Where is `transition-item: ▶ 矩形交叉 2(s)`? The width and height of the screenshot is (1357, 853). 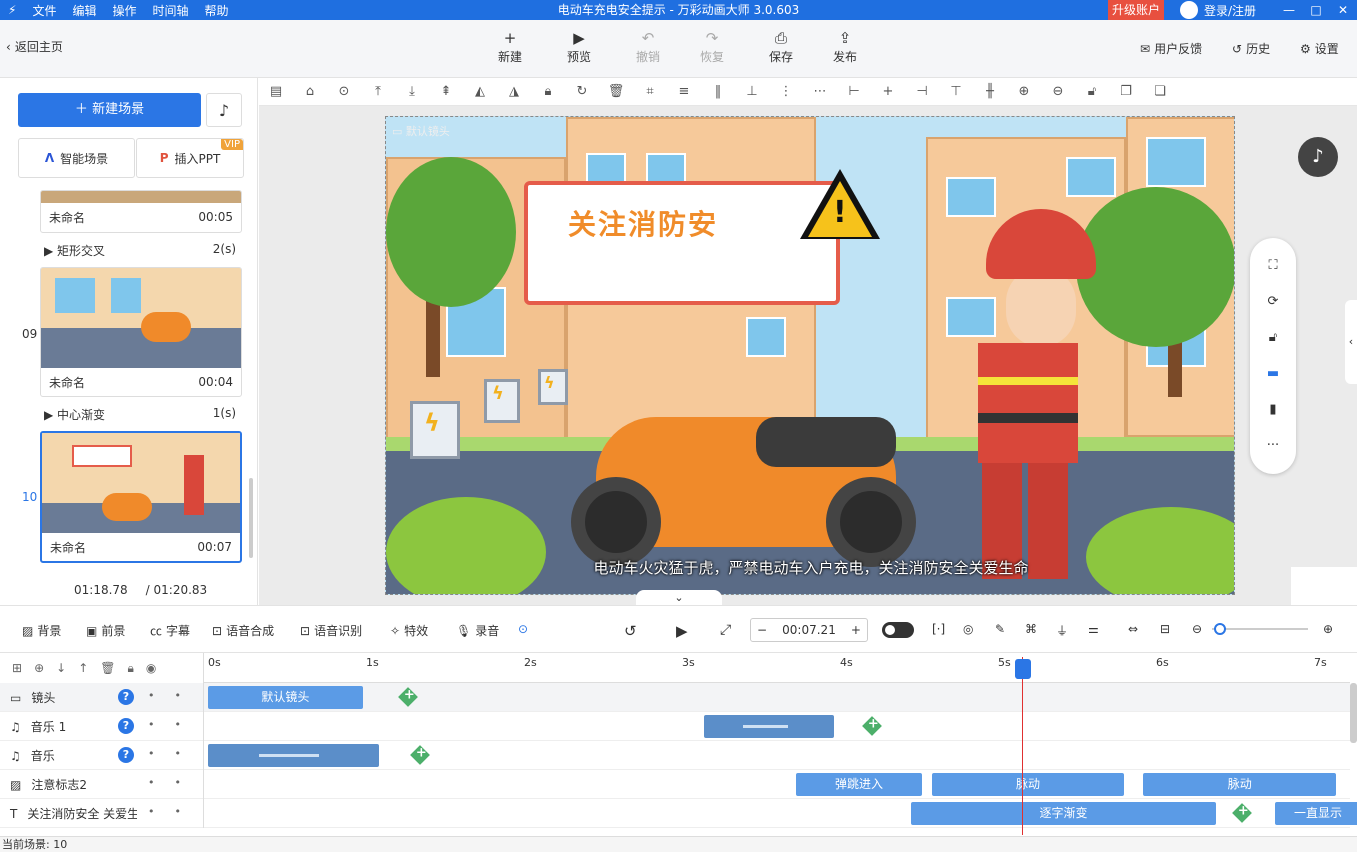 transition-item: ▶ 矩形交叉 2(s) is located at coordinates (140, 250).